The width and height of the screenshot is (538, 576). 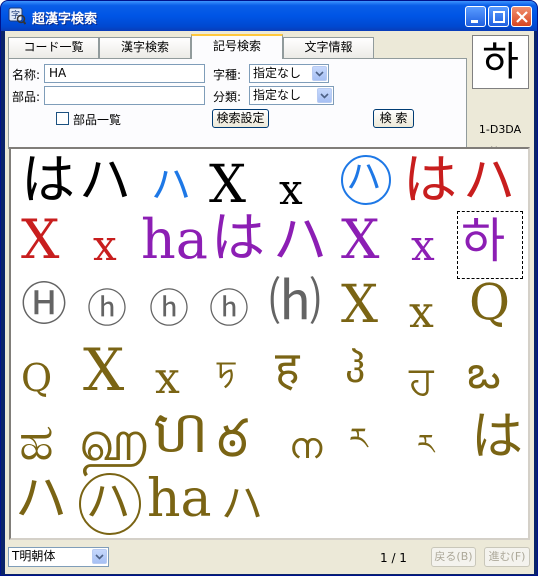 I want to click on close-icon, so click(x=522, y=17).